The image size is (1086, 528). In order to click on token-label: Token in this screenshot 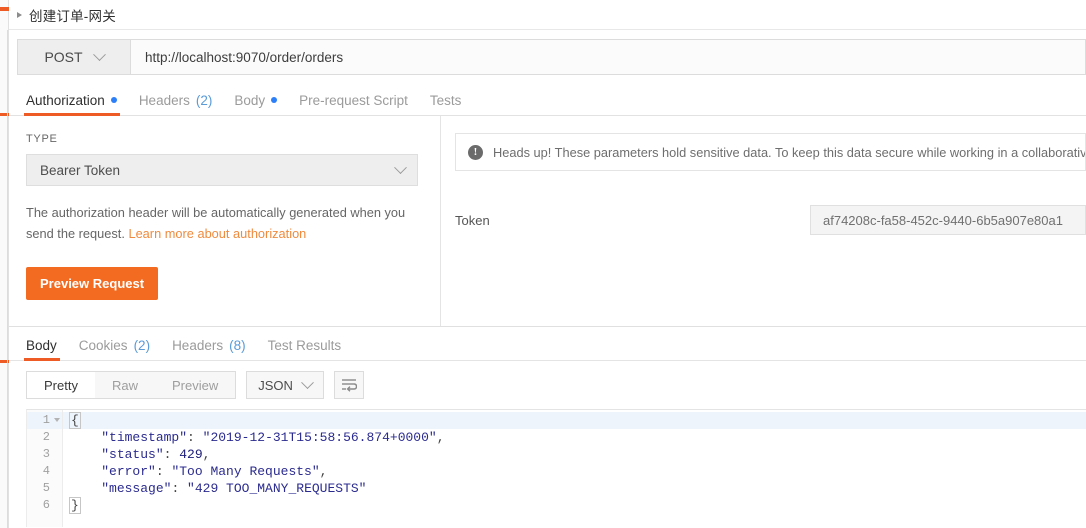, I will do `click(472, 220)`.